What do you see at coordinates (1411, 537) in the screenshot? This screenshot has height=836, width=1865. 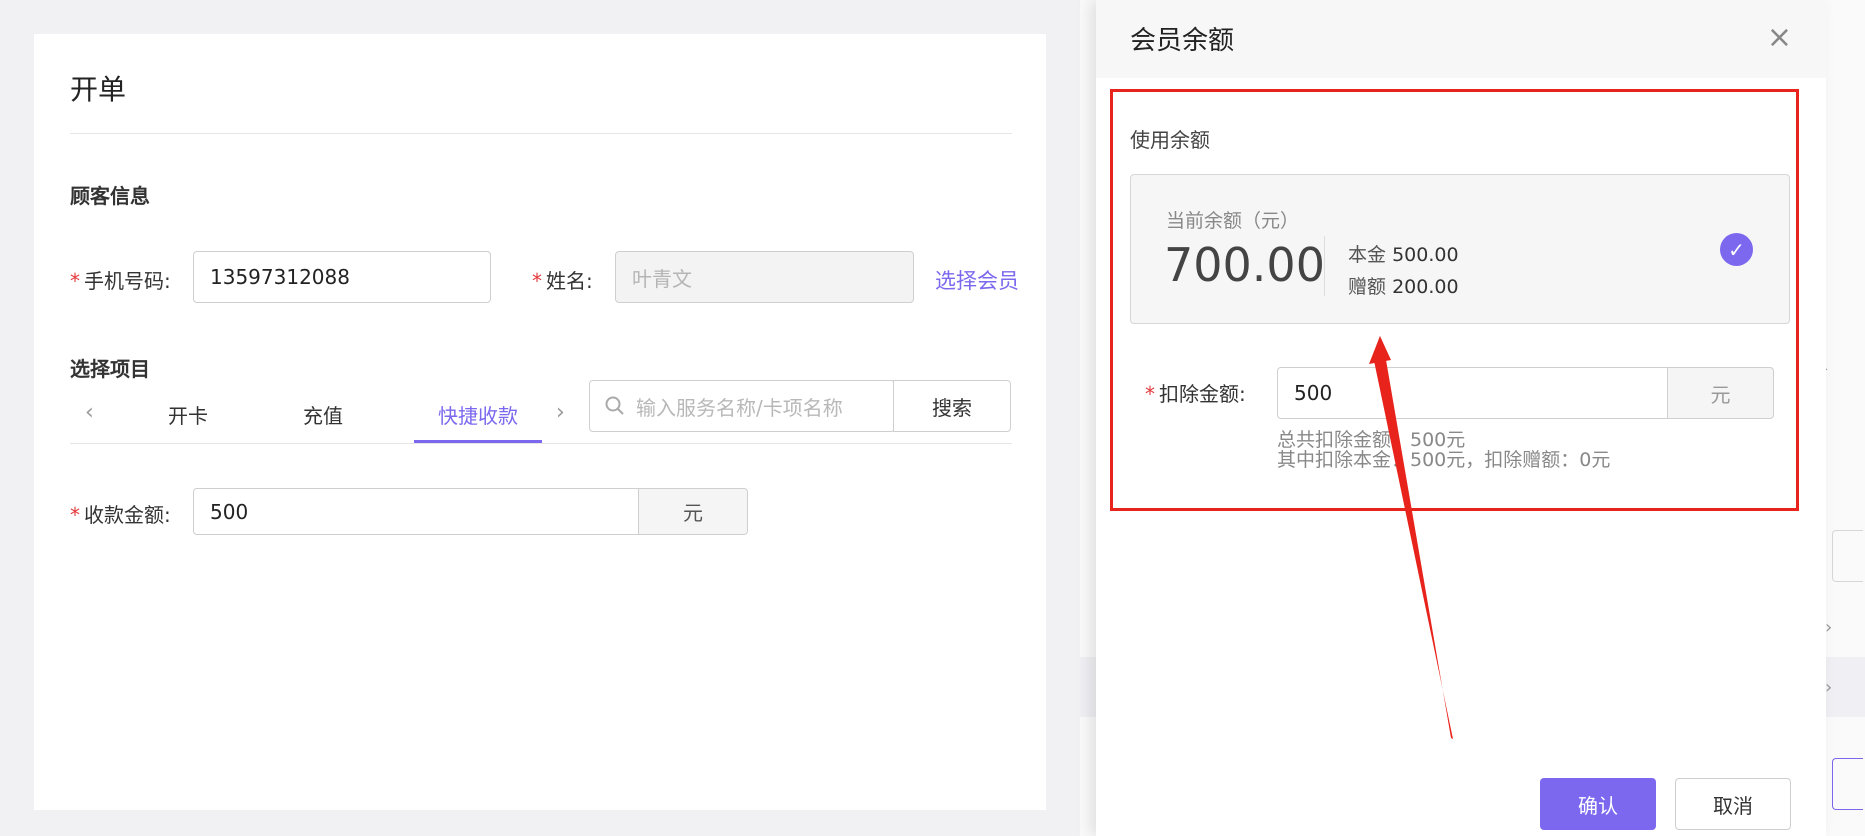 I see `annotation-arrow` at bounding box center [1411, 537].